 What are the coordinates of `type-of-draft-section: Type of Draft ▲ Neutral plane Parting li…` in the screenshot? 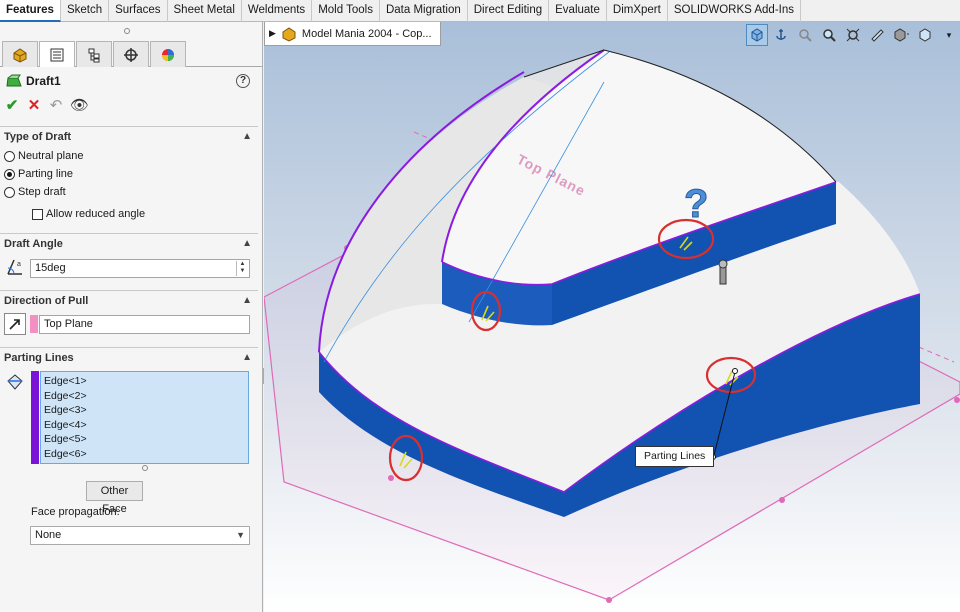 It's located at (129, 174).